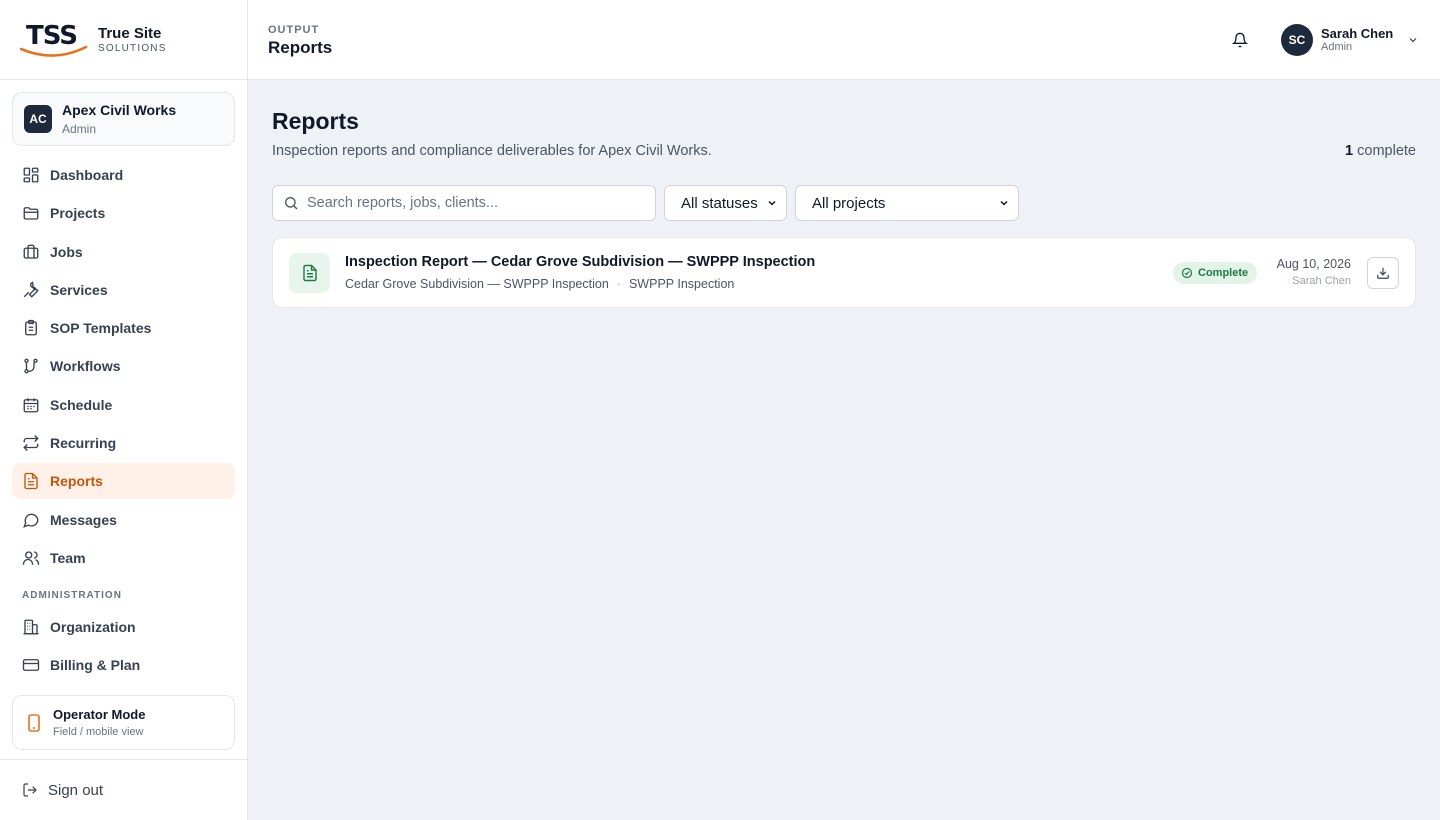  Describe the element at coordinates (844, 40) in the screenshot. I see `topbar: OUTPUT Reports SC Sarah Chen Admin` at that location.